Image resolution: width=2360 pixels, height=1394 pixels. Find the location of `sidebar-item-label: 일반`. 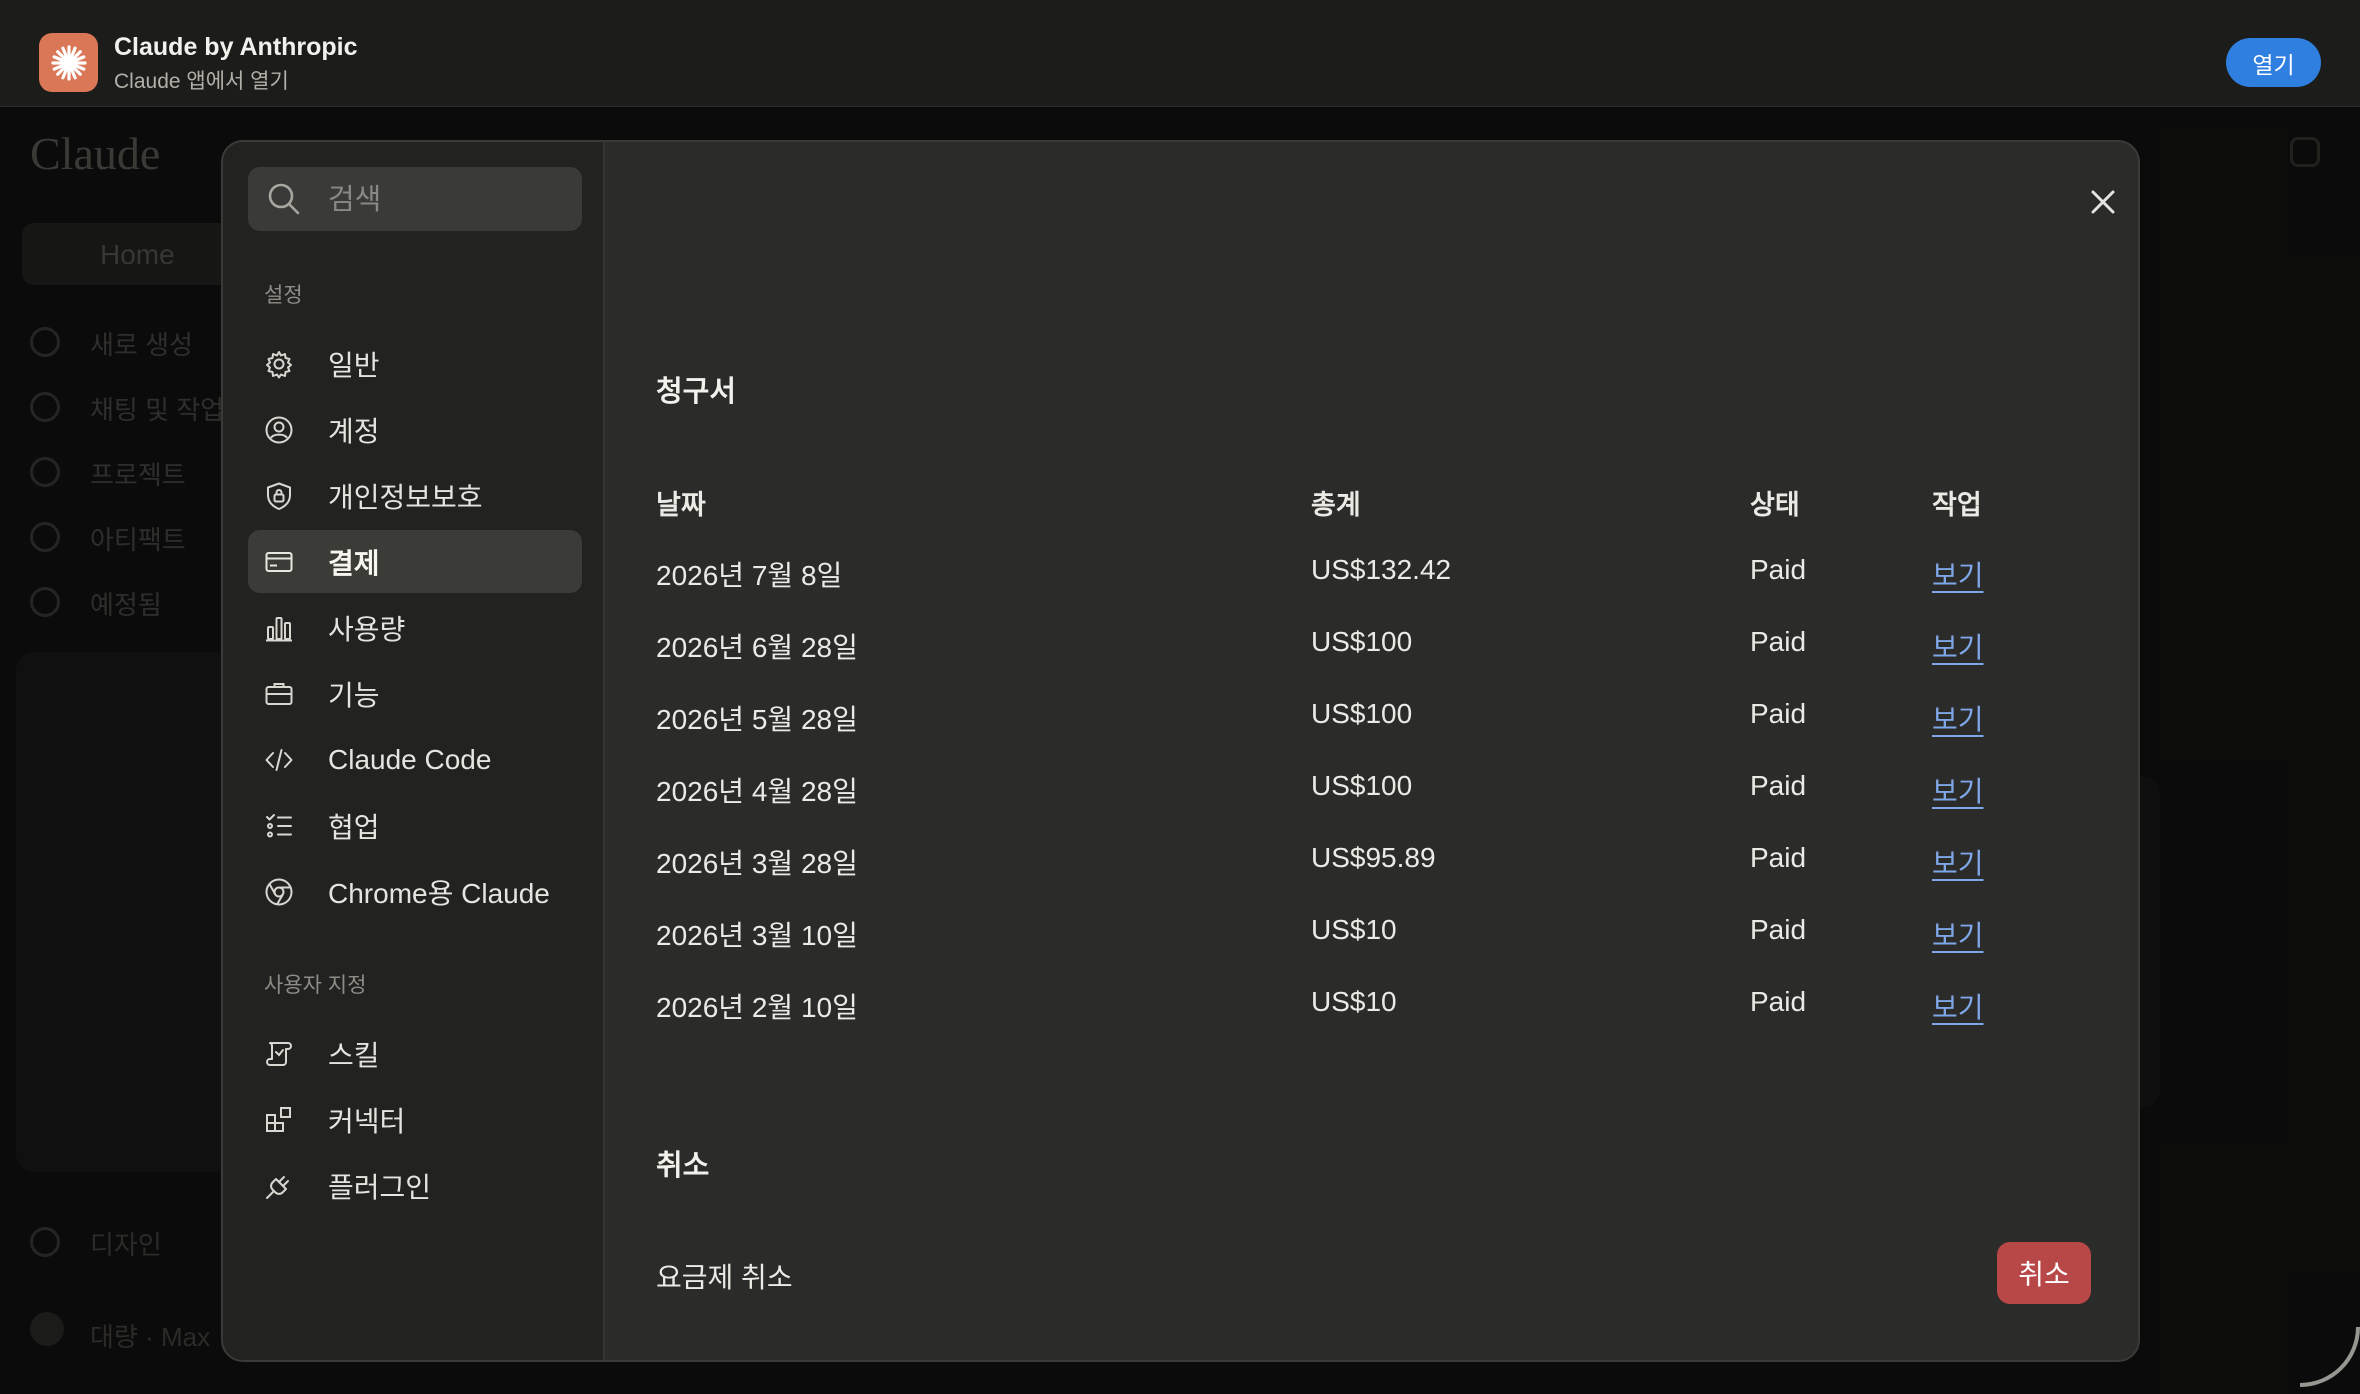

sidebar-item-label: 일반 is located at coordinates (354, 365).